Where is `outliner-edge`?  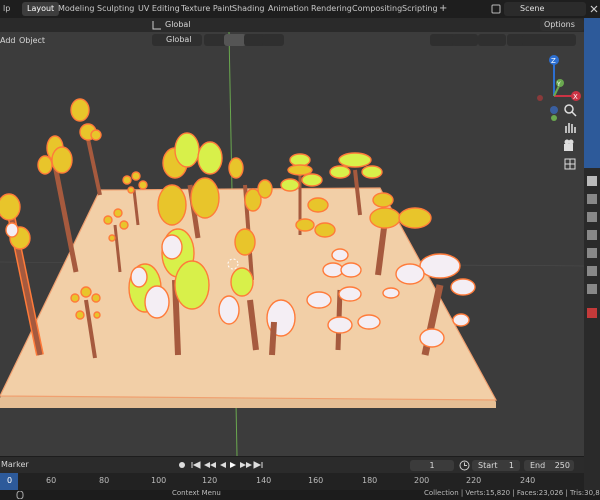 outliner-edge is located at coordinates (592, 93).